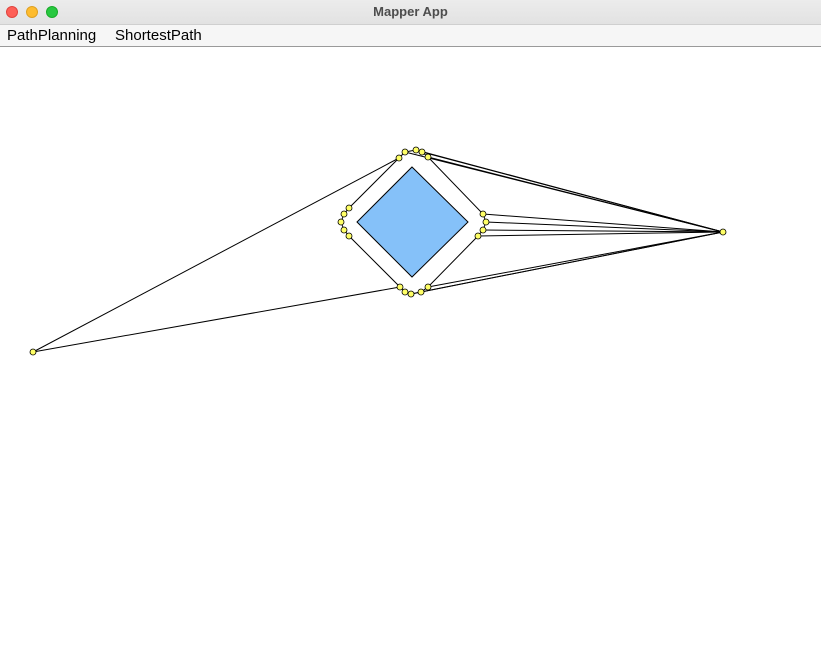 Image resolution: width=821 pixels, height=666 pixels. Describe the element at coordinates (33, 352) in the screenshot. I see `start-node` at that location.